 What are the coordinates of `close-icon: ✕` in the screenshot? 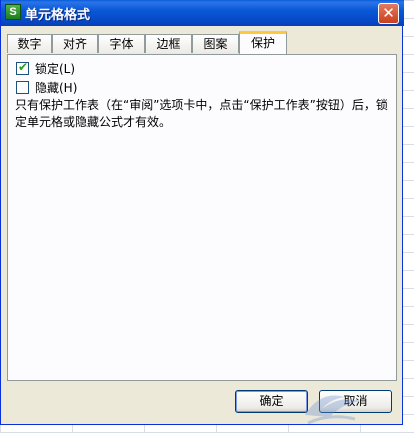 It's located at (388, 13).